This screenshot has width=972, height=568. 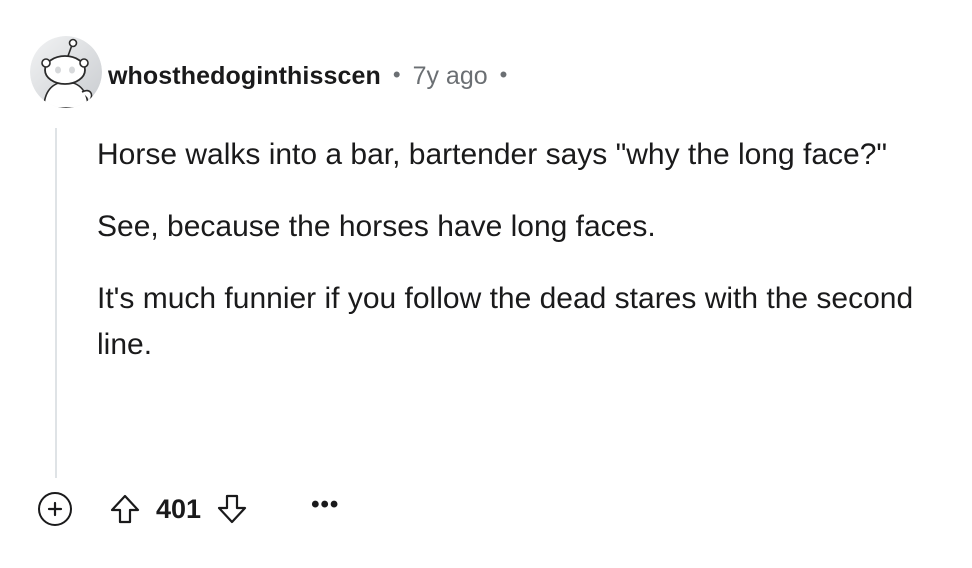 I want to click on more-options-button: •••, so click(x=325, y=505).